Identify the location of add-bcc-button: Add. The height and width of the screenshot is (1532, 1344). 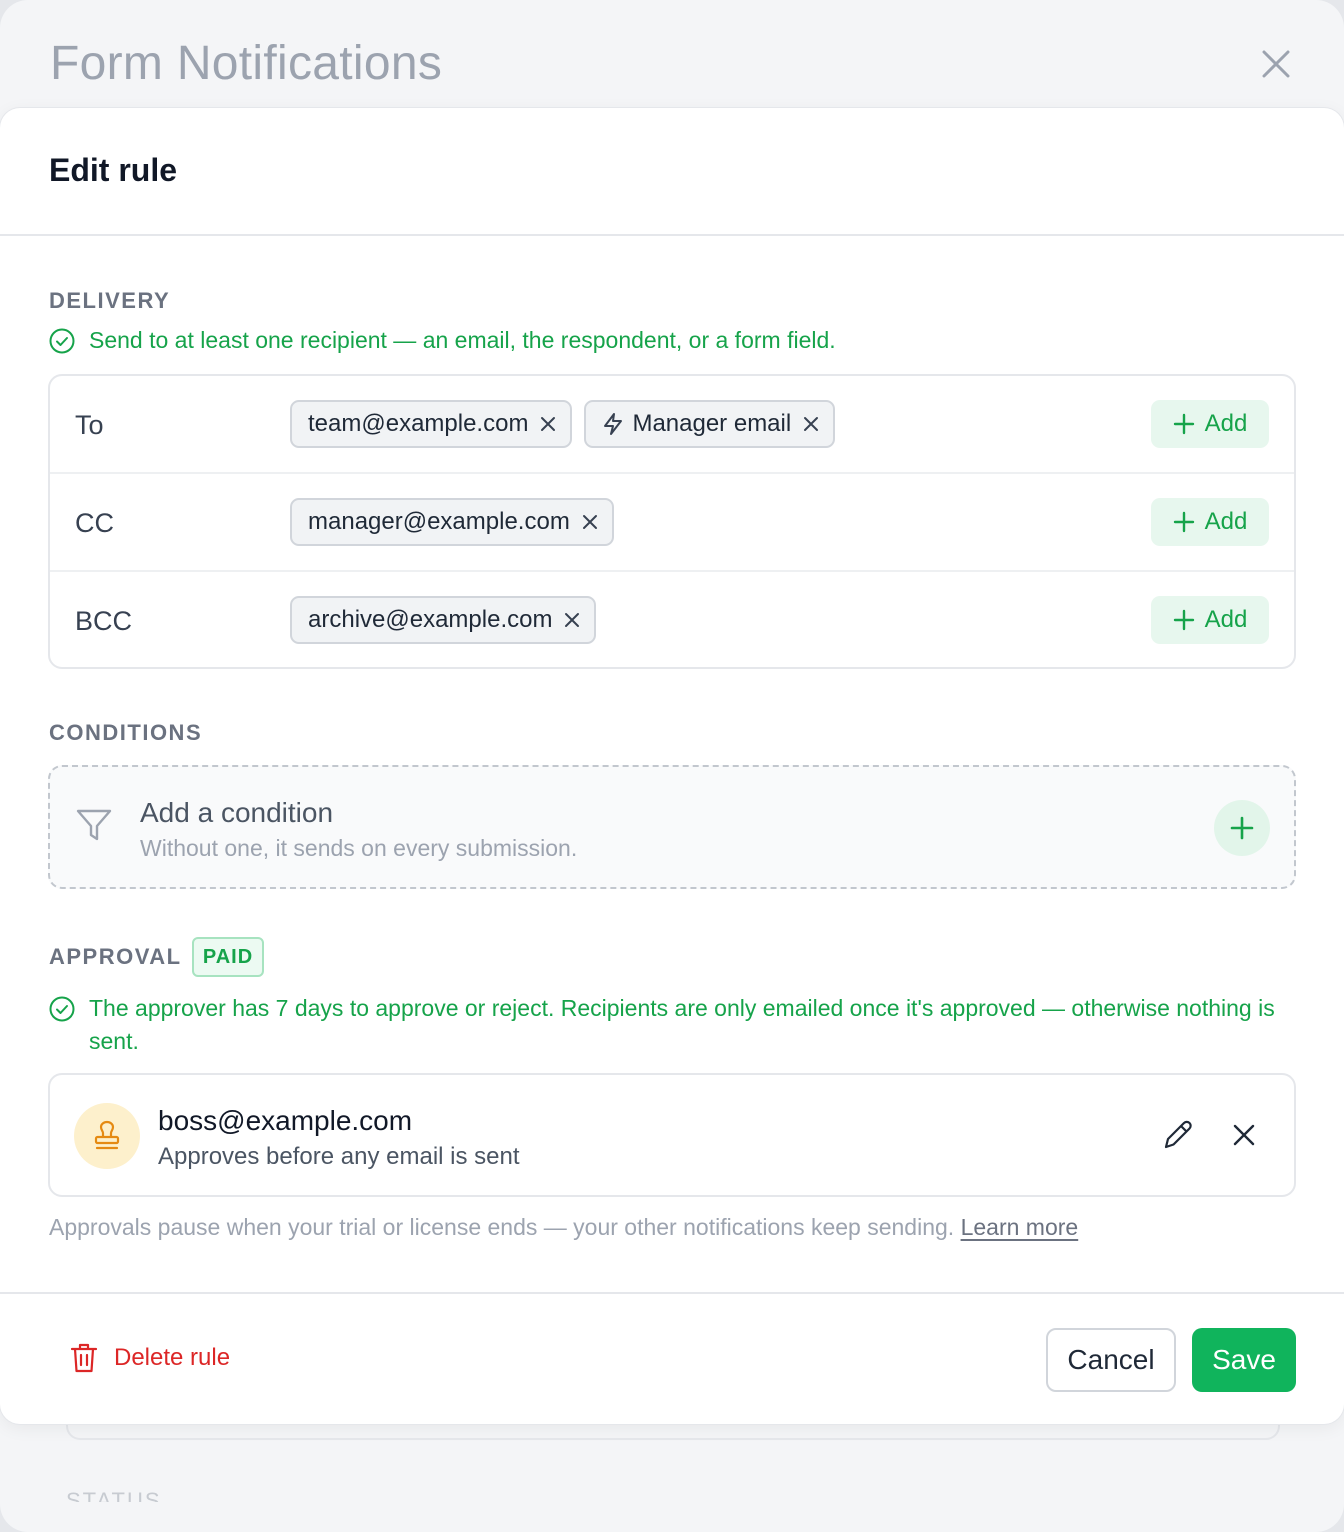
(1210, 620).